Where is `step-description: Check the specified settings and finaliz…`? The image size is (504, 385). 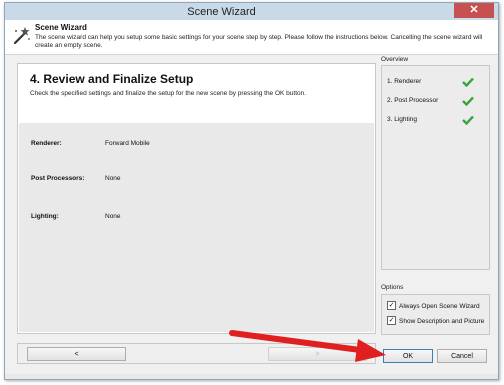
step-description: Check the specified settings and finaliz… is located at coordinates (168, 93).